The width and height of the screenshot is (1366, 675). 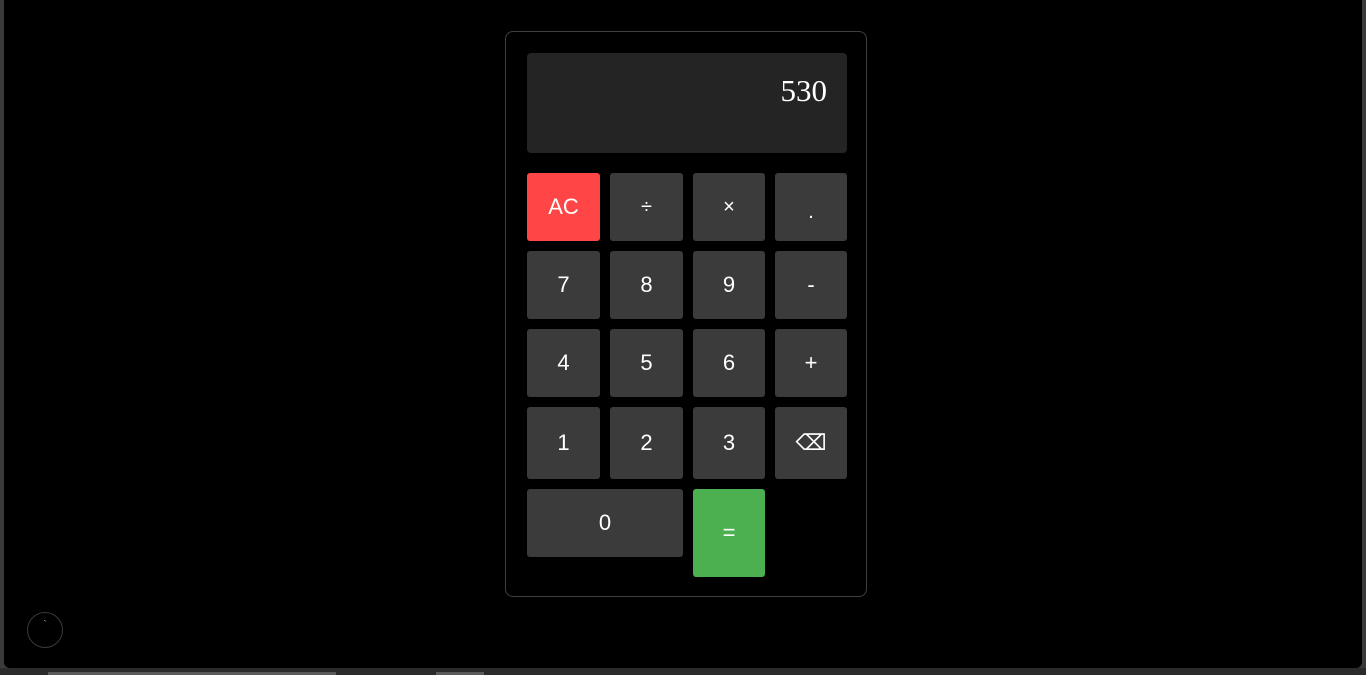 What do you see at coordinates (563, 363) in the screenshot?
I see `digit-4-button: 4` at bounding box center [563, 363].